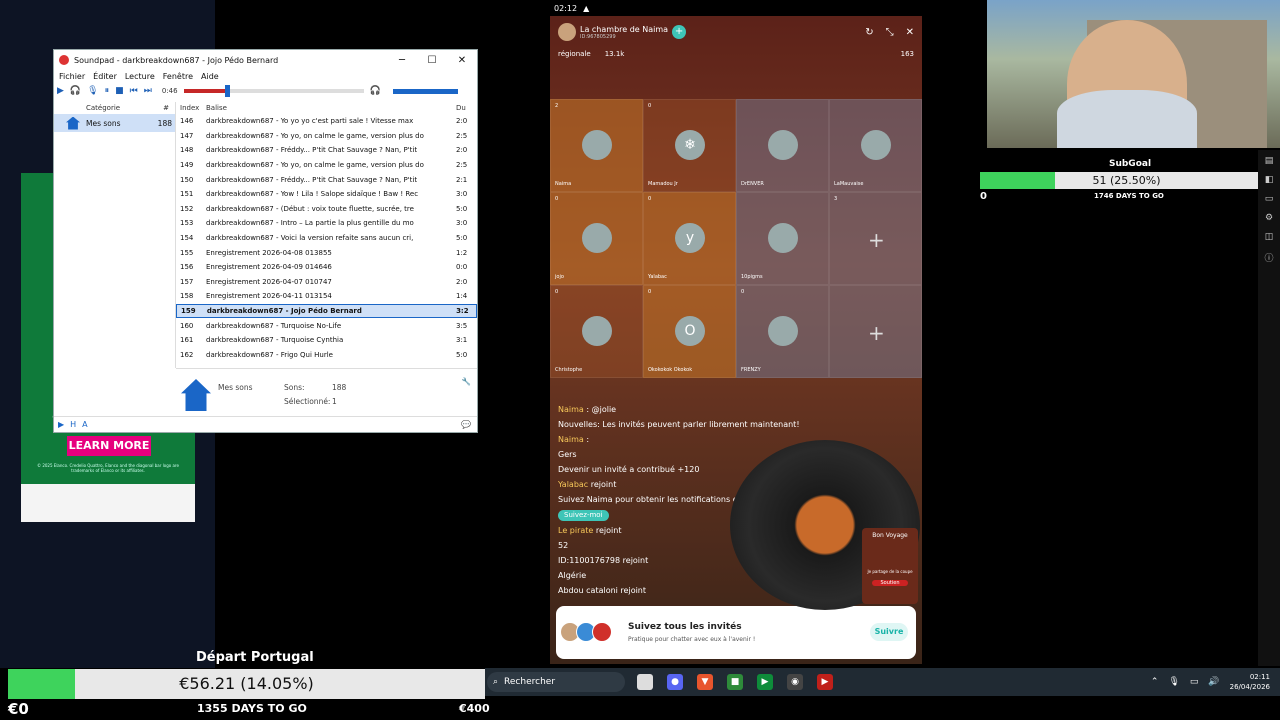 The image size is (1280, 720). I want to click on chat-icon: 💬, so click(466, 424).